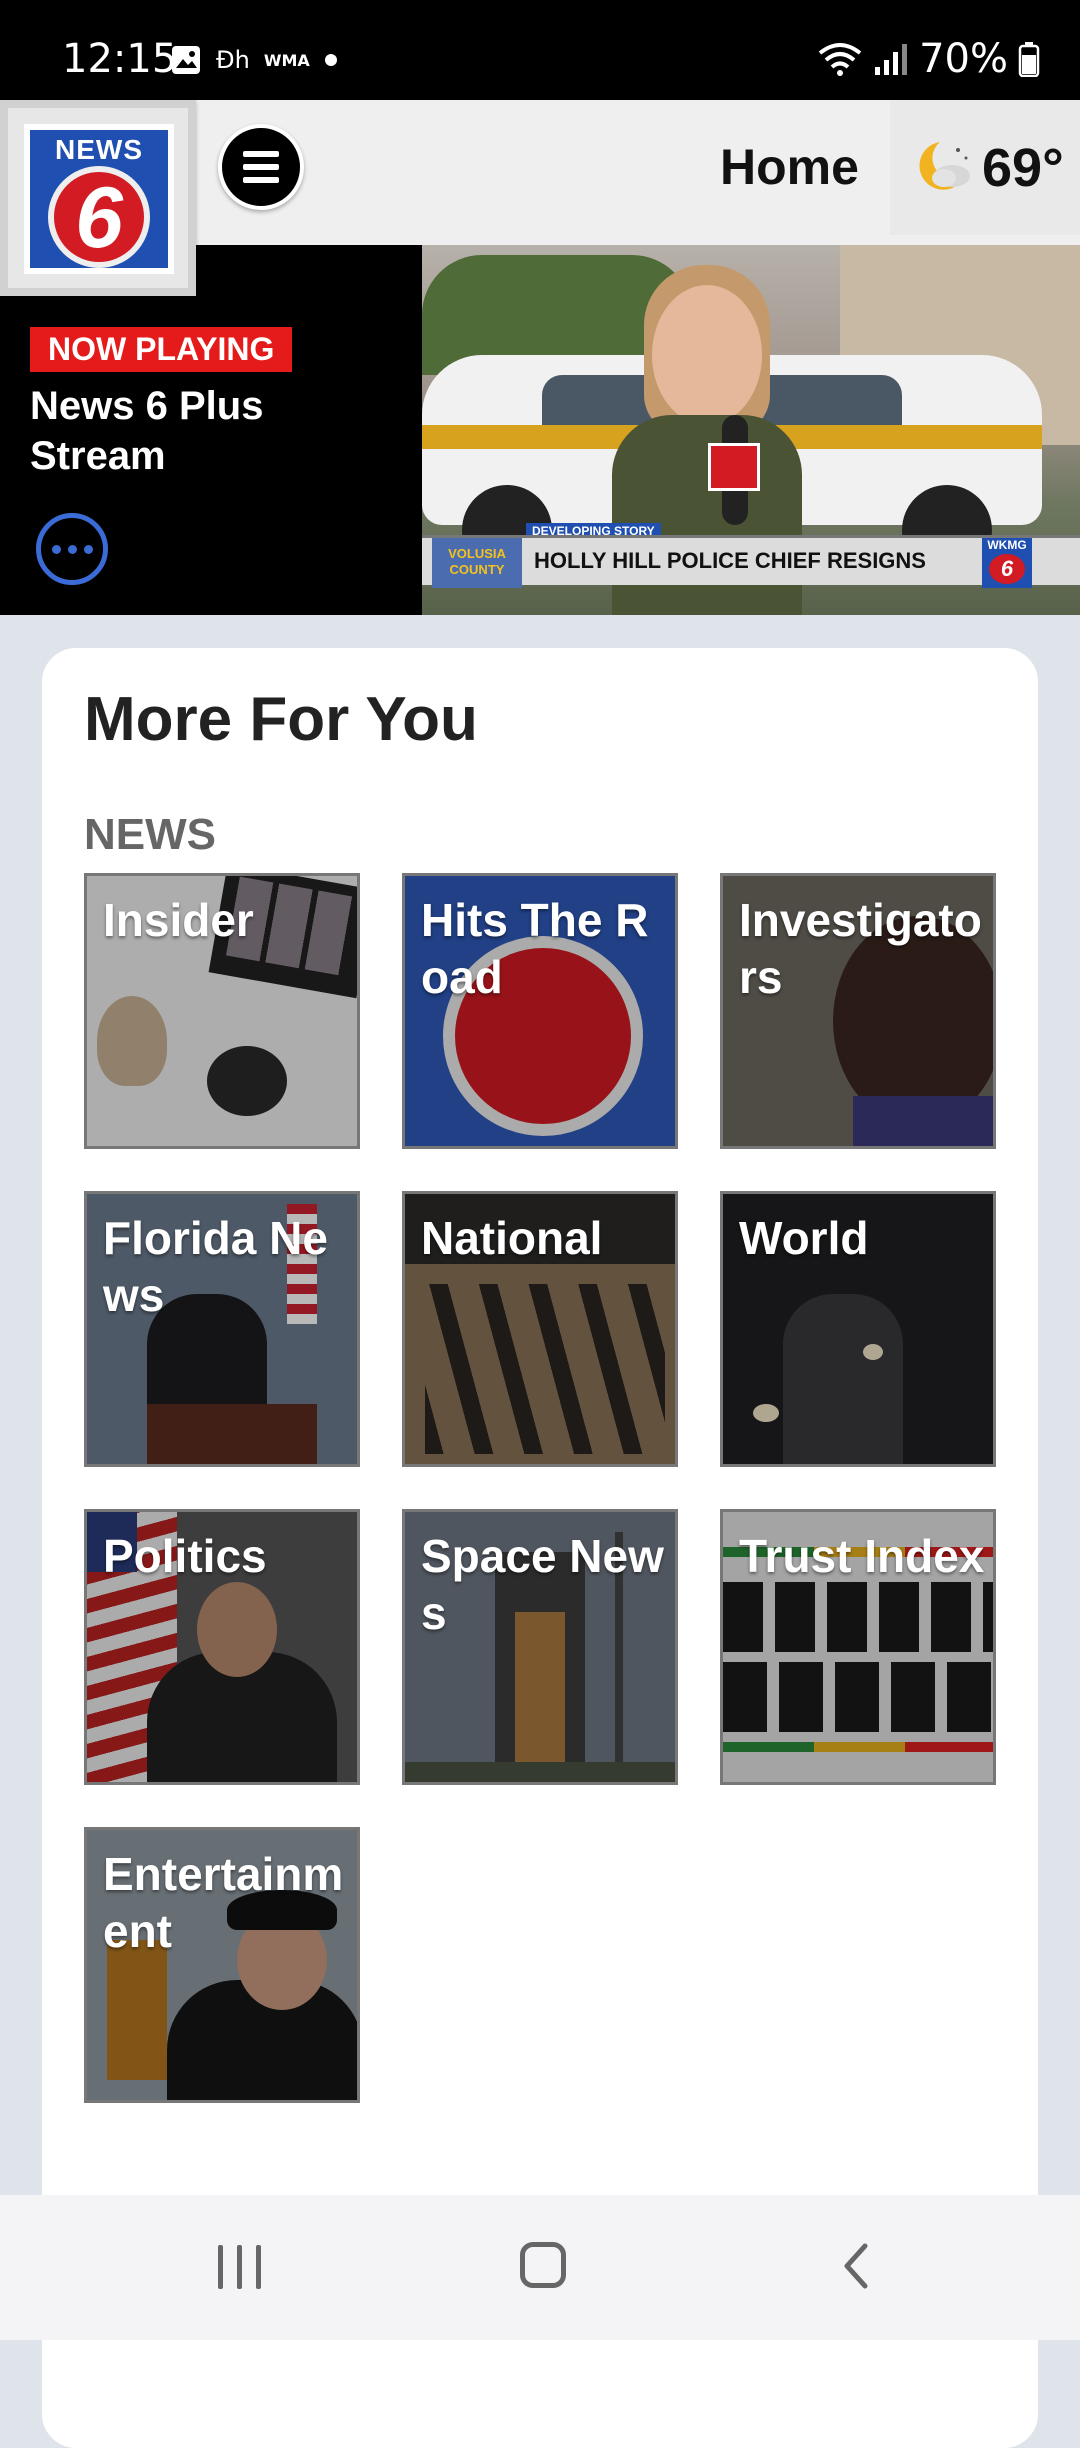  I want to click on tile-label: Hits The Road, so click(535, 948).